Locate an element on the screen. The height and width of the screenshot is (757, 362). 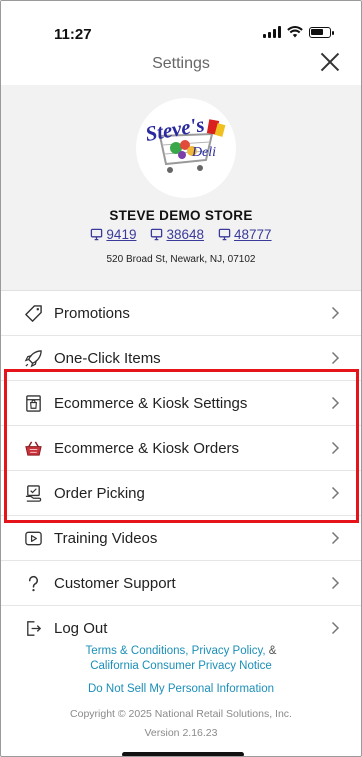
logo-text-top: Steve's is located at coordinates (174, 129).